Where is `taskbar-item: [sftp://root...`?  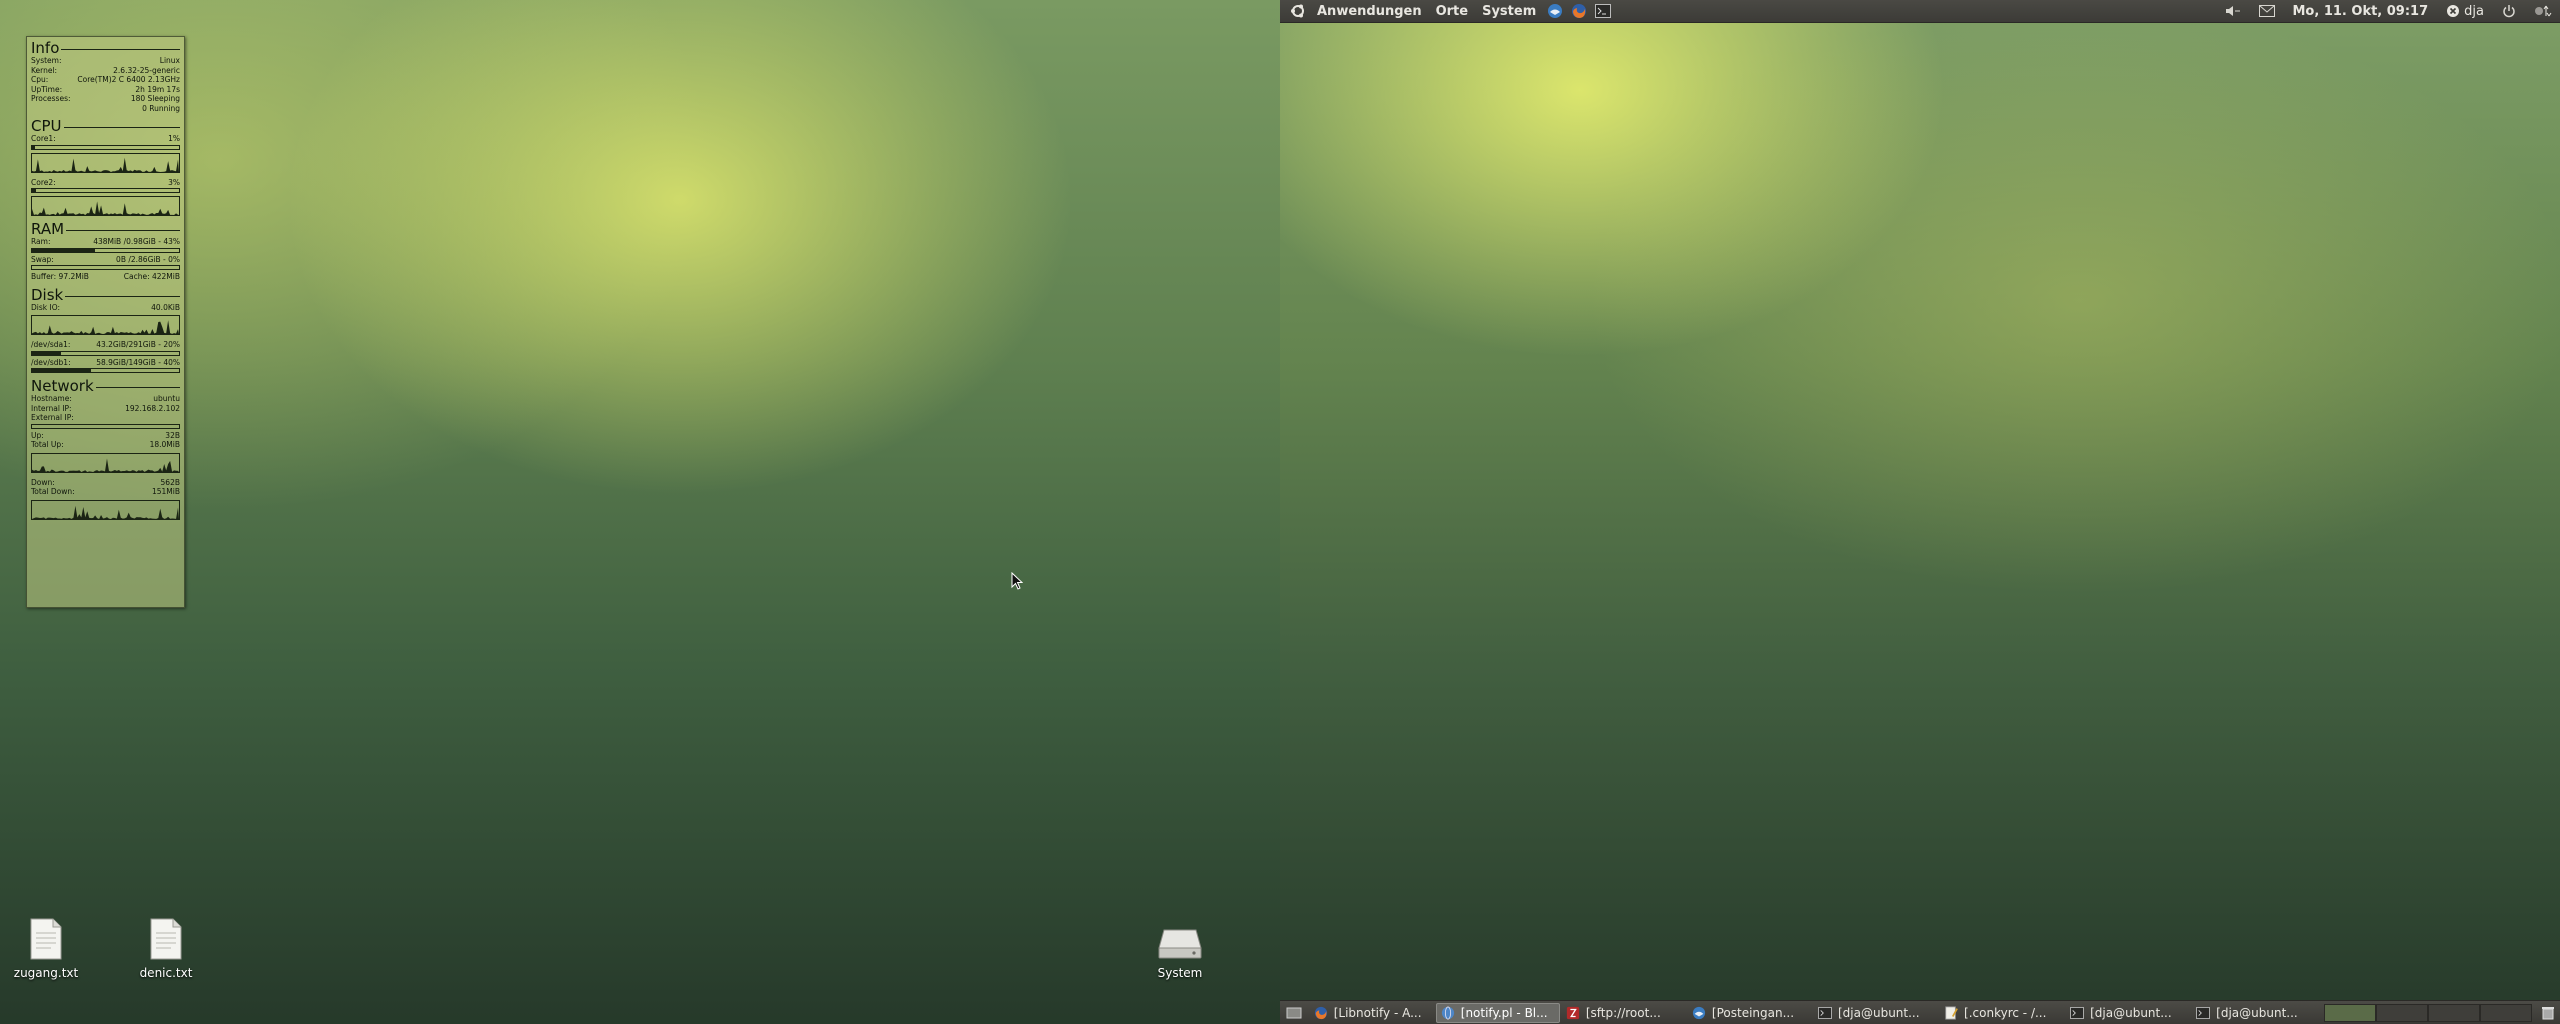 taskbar-item: [sftp://root... is located at coordinates (1624, 1013).